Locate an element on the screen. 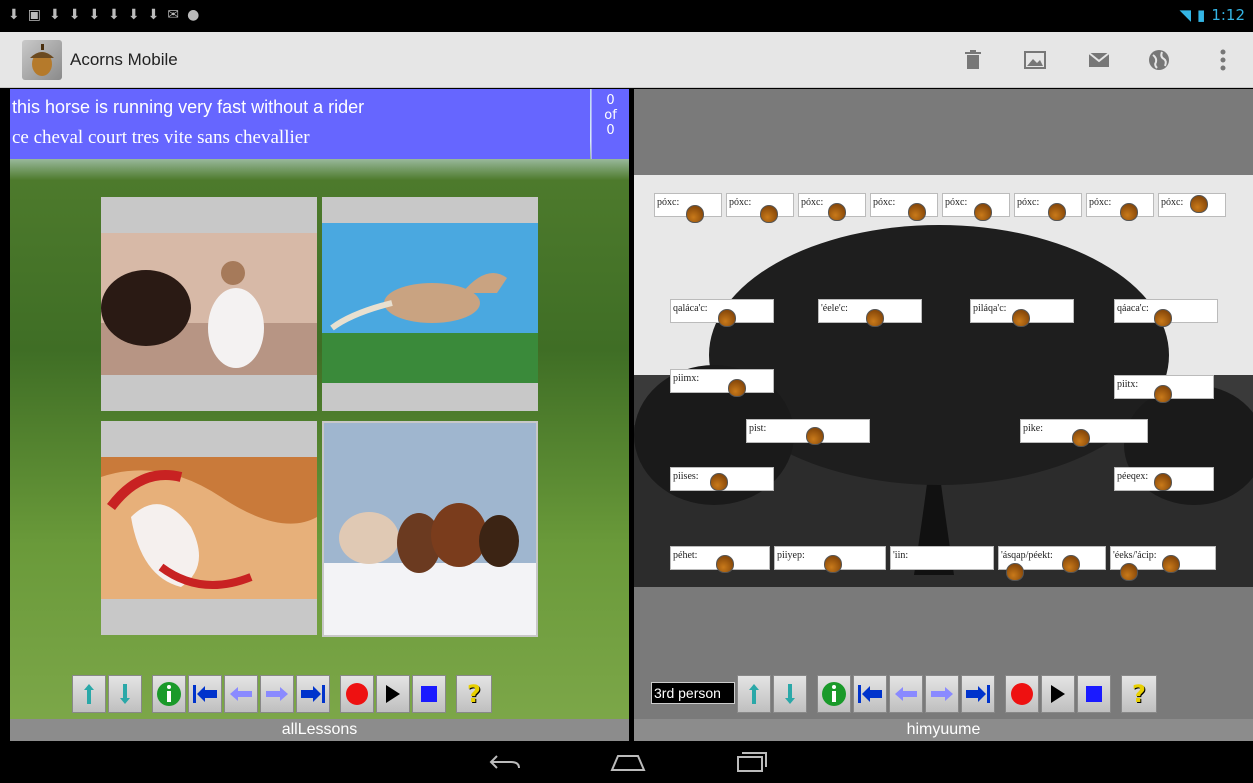  notification-icons: ⬇ ▣ ⬇ ⬇ ⬇ ⬇ ⬇ ⬇ ✉ ● is located at coordinates (103, 15).